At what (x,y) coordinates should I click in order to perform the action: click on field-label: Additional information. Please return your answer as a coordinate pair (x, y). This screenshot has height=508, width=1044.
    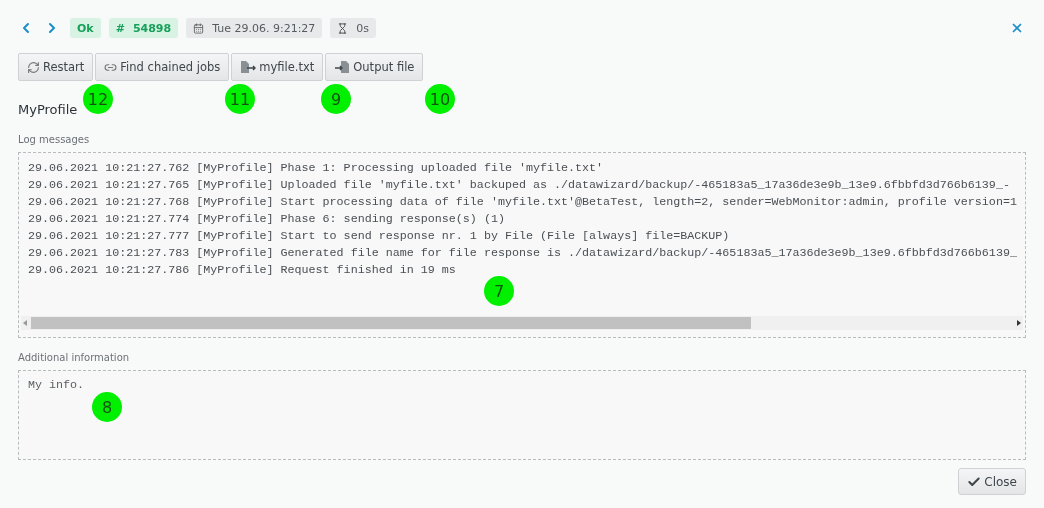
    Looking at the image, I should click on (74, 358).